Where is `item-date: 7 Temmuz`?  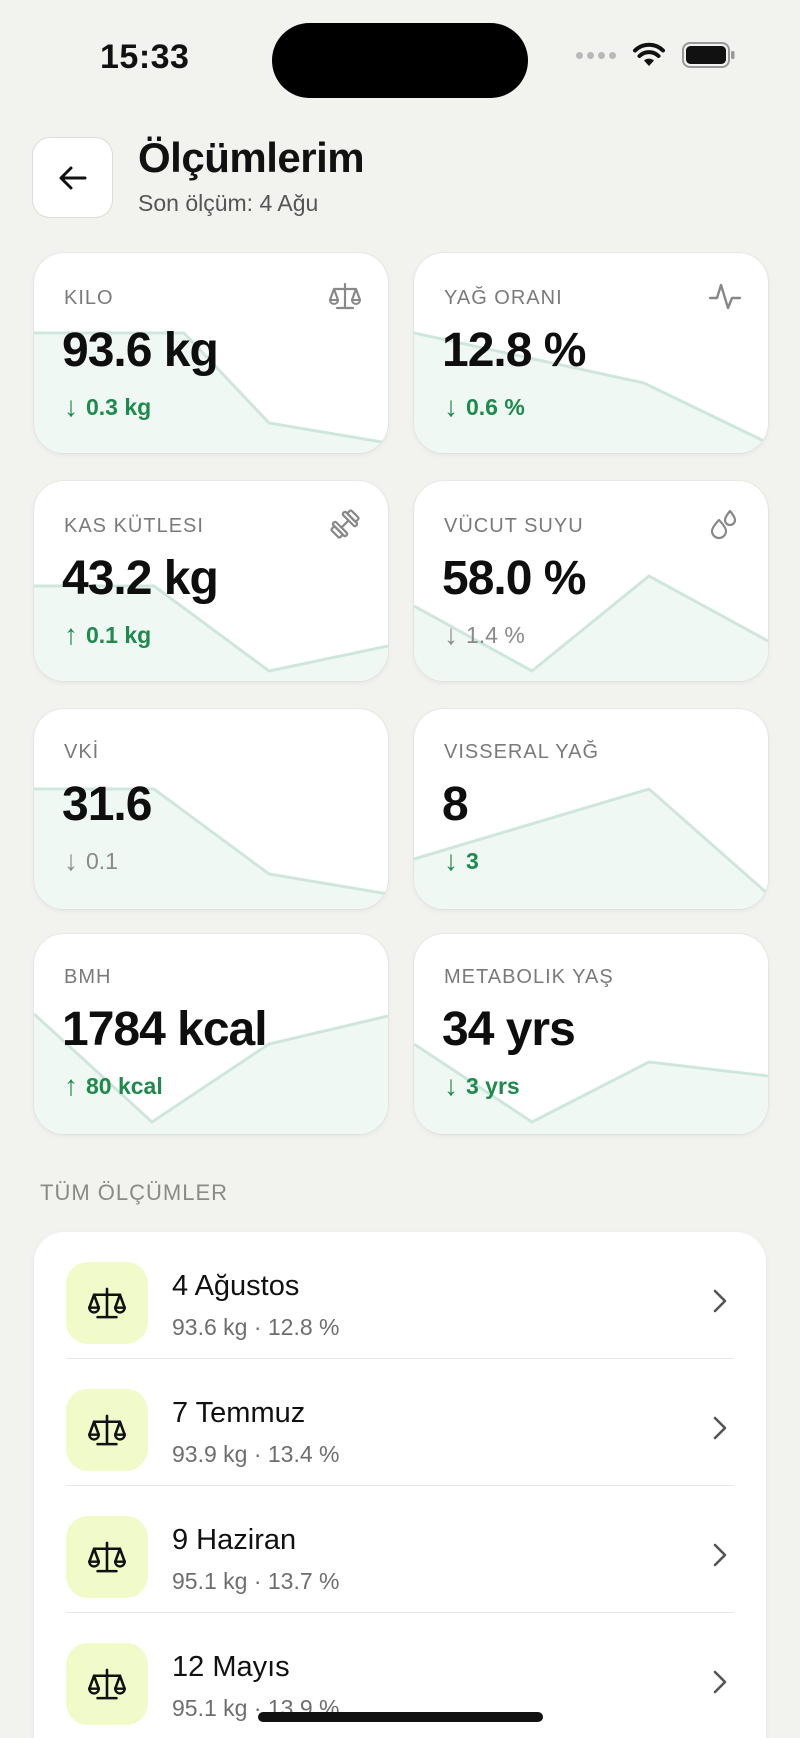 item-date: 7 Temmuz is located at coordinates (239, 1413).